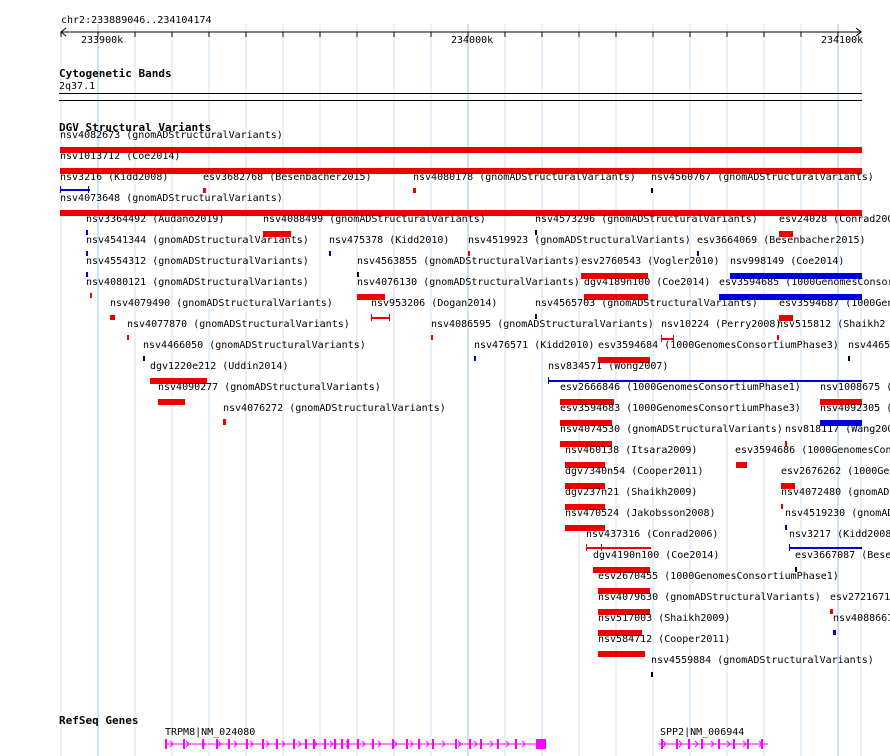 This screenshot has width=890, height=756. I want to click on variant-label: nsv3216 (Kidd2008), so click(114, 177).